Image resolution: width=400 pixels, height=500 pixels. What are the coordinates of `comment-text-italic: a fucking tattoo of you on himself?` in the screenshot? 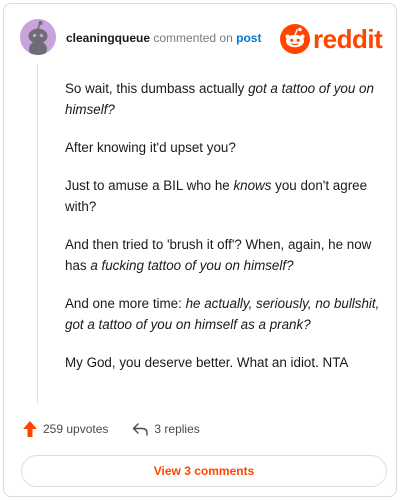 It's located at (192, 265).